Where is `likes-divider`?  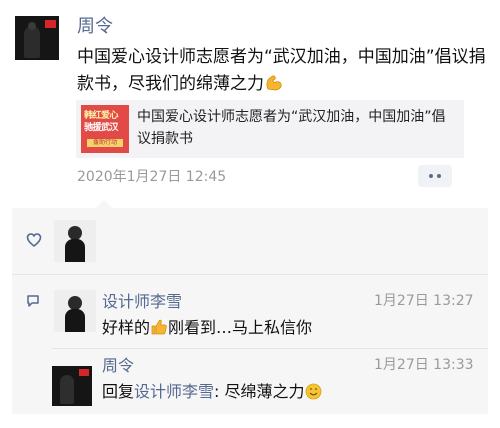
likes-divider is located at coordinates (250, 274).